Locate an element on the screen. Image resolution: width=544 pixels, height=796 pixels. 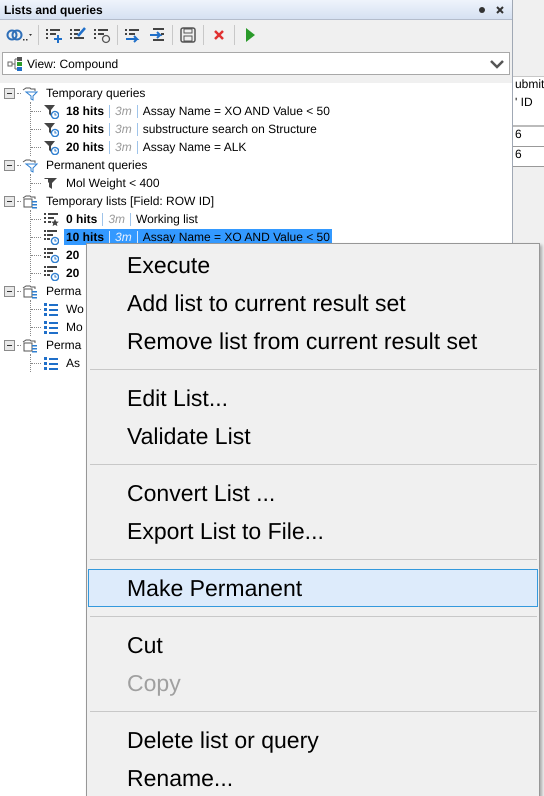
menu-item: Make Permanent is located at coordinates (313, 588).